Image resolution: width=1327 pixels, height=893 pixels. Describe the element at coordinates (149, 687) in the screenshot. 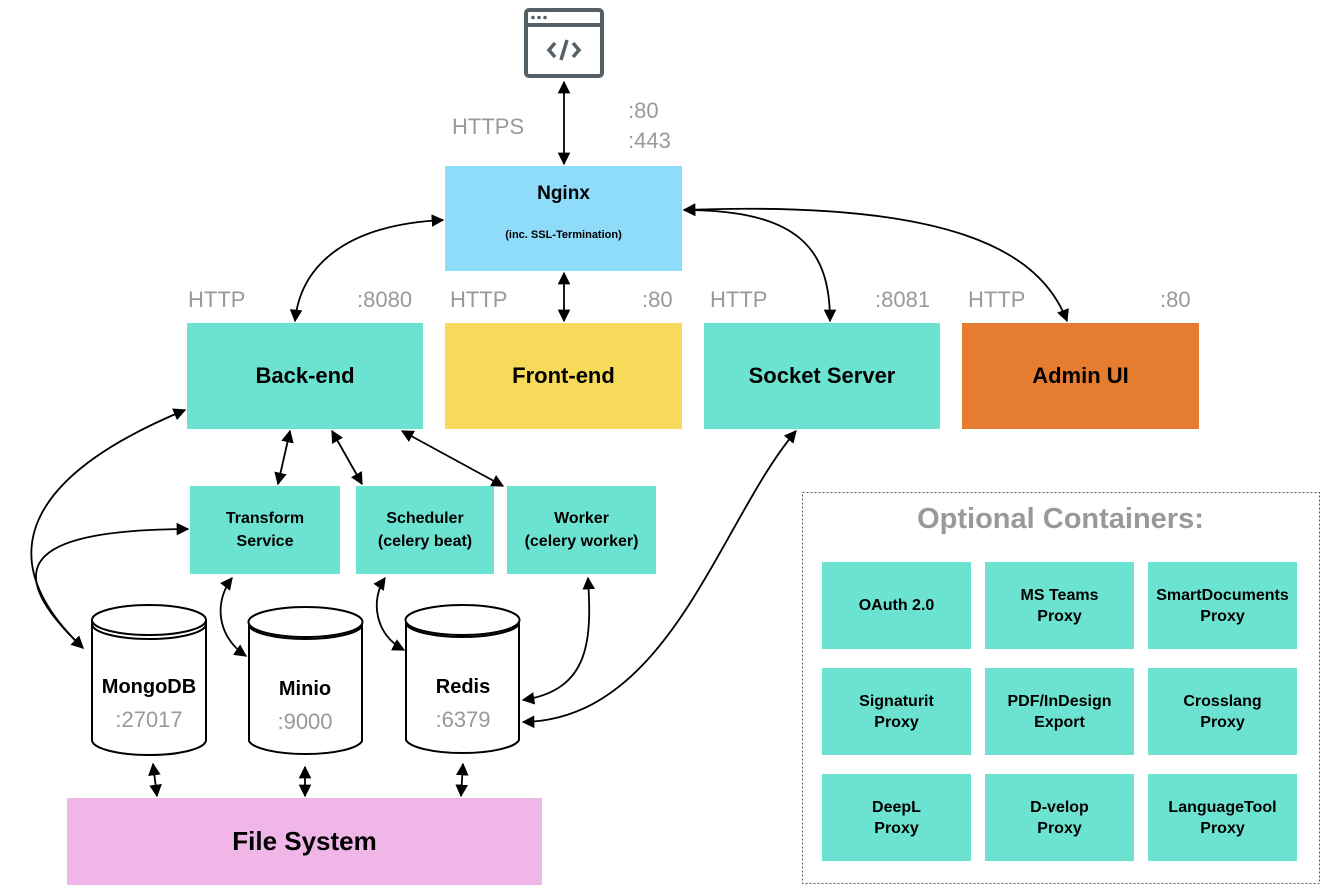

I see `db-name: MongoDB` at that location.